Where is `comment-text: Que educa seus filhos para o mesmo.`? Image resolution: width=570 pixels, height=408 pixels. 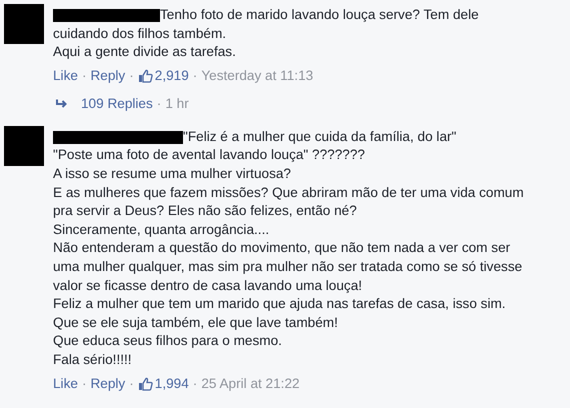 comment-text: Que educa seus filhos para o mesmo. is located at coordinates (168, 341).